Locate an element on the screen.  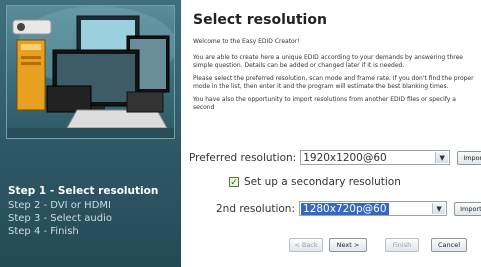
back-button: < Back is located at coordinates (306, 245).